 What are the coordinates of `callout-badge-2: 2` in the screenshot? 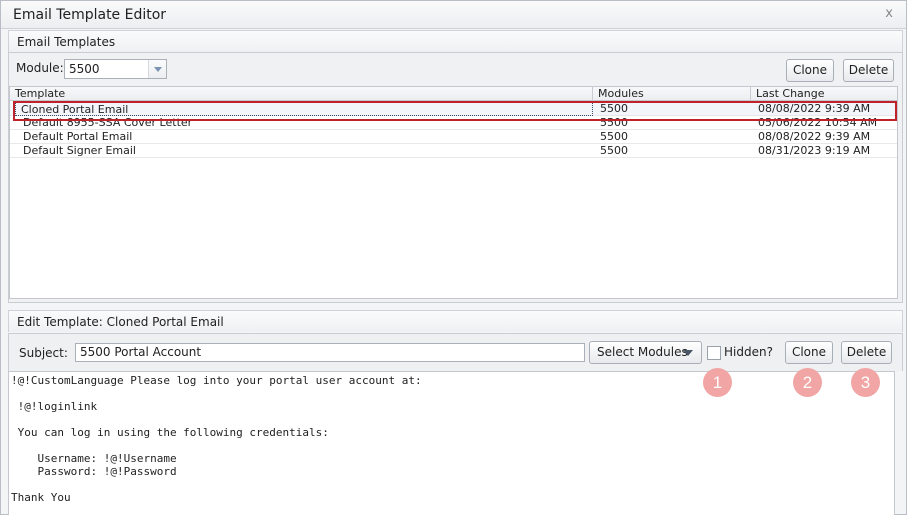 It's located at (807, 382).